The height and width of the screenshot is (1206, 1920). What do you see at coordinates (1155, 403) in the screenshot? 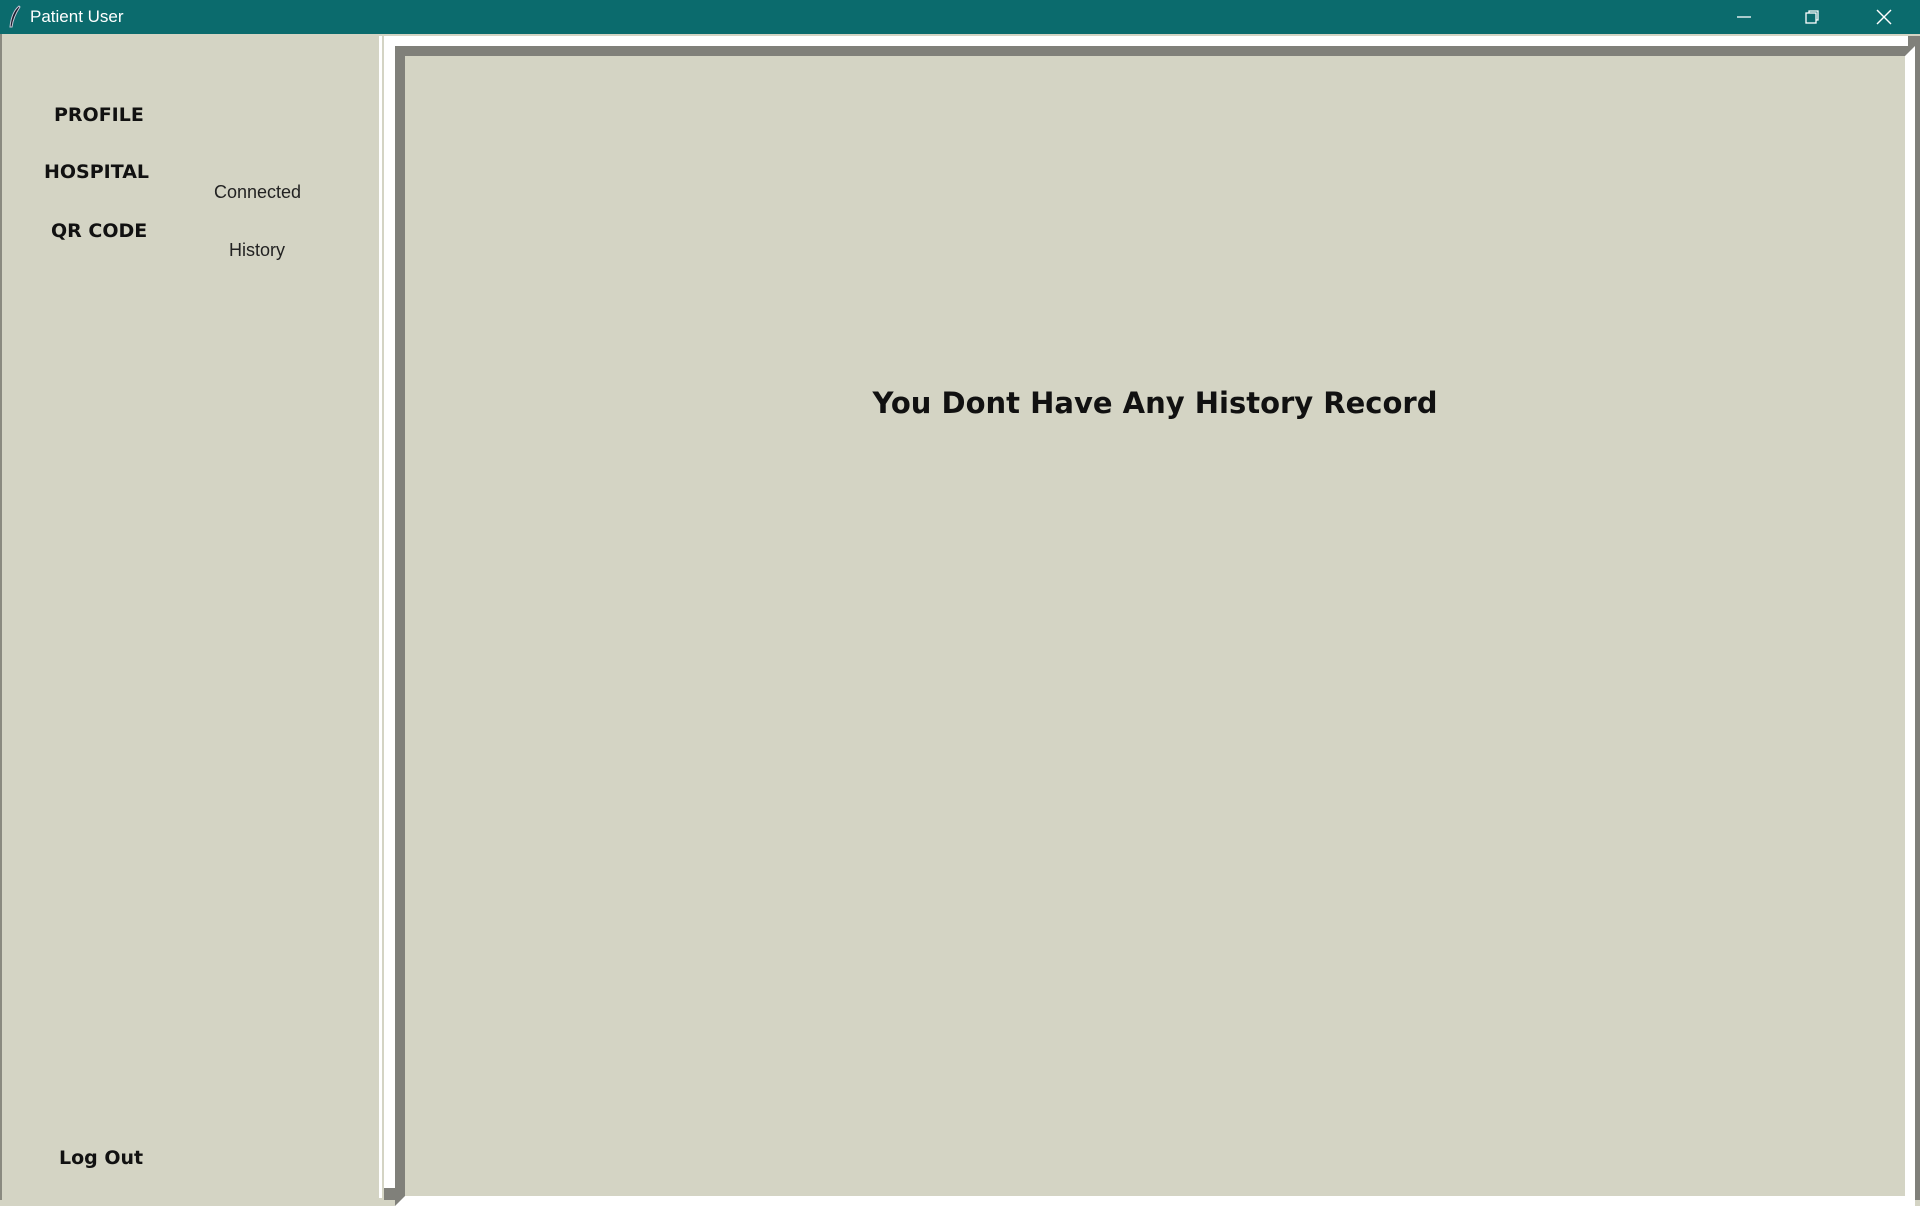
I see `empty-history-message: You Dont Have Any History Record` at bounding box center [1155, 403].